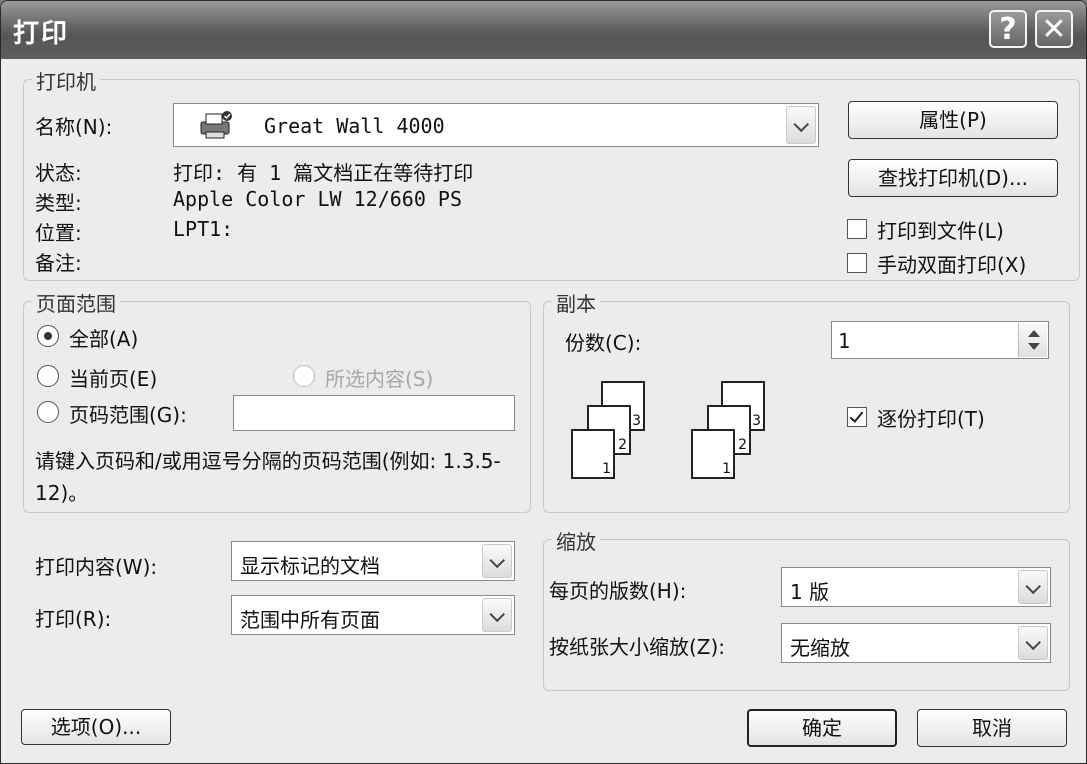 This screenshot has height=764, width=1087. What do you see at coordinates (323, 173) in the screenshot?
I see `status-value: 打印: 有 1 篇文档正在等待打印` at bounding box center [323, 173].